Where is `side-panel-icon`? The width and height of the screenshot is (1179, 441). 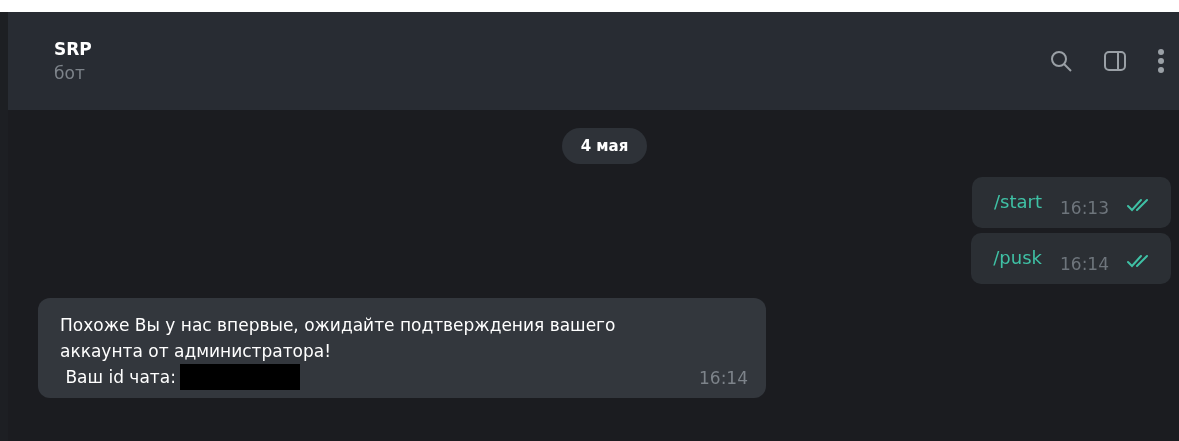 side-panel-icon is located at coordinates (1115, 61).